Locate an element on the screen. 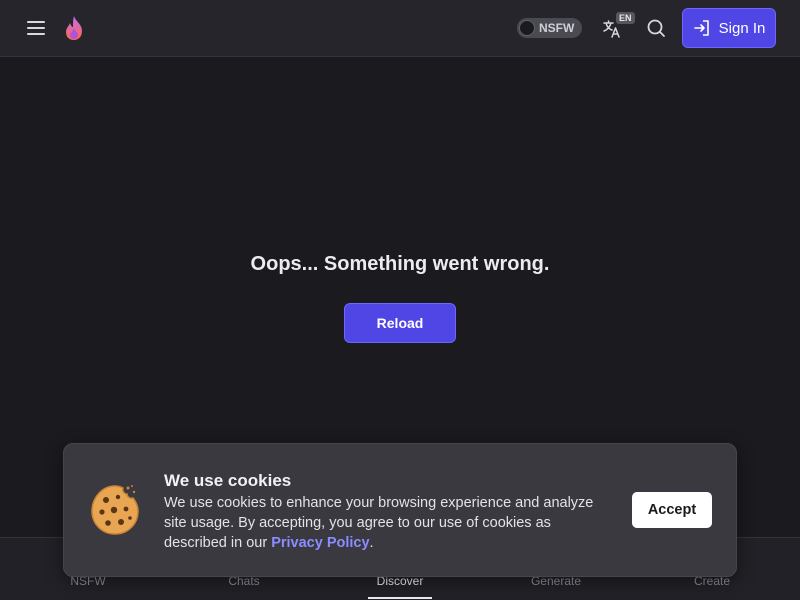  cookie-text-end: . is located at coordinates (371, 543).